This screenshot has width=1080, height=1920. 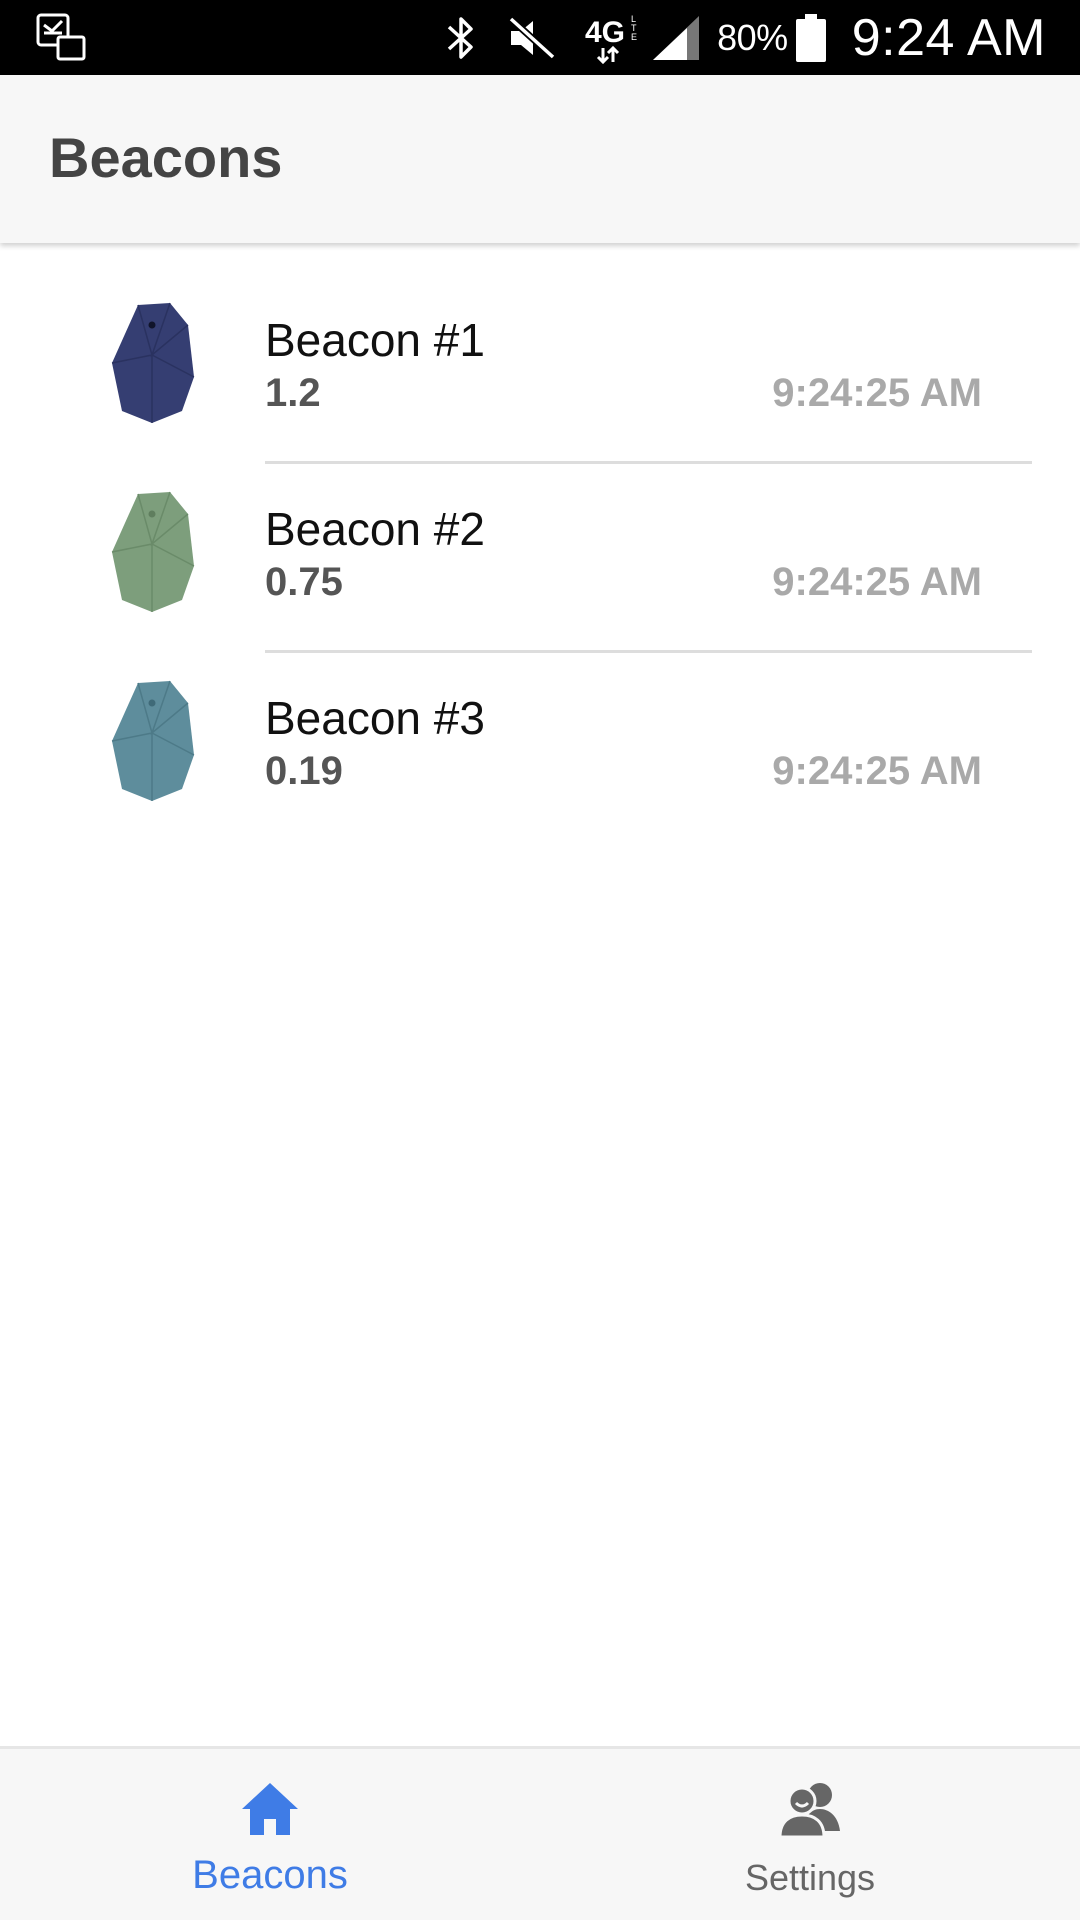 What do you see at coordinates (62, 38) in the screenshot?
I see `screenshot-icon` at bounding box center [62, 38].